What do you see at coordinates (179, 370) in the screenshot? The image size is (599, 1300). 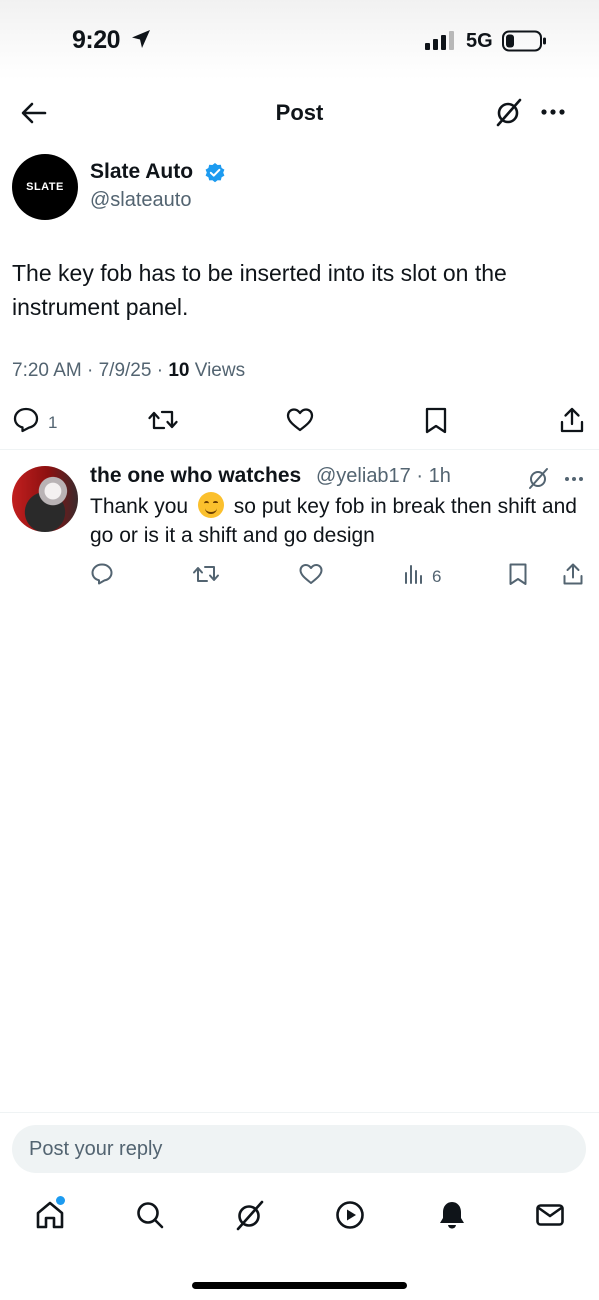 I see `post-views-count: 10` at bounding box center [179, 370].